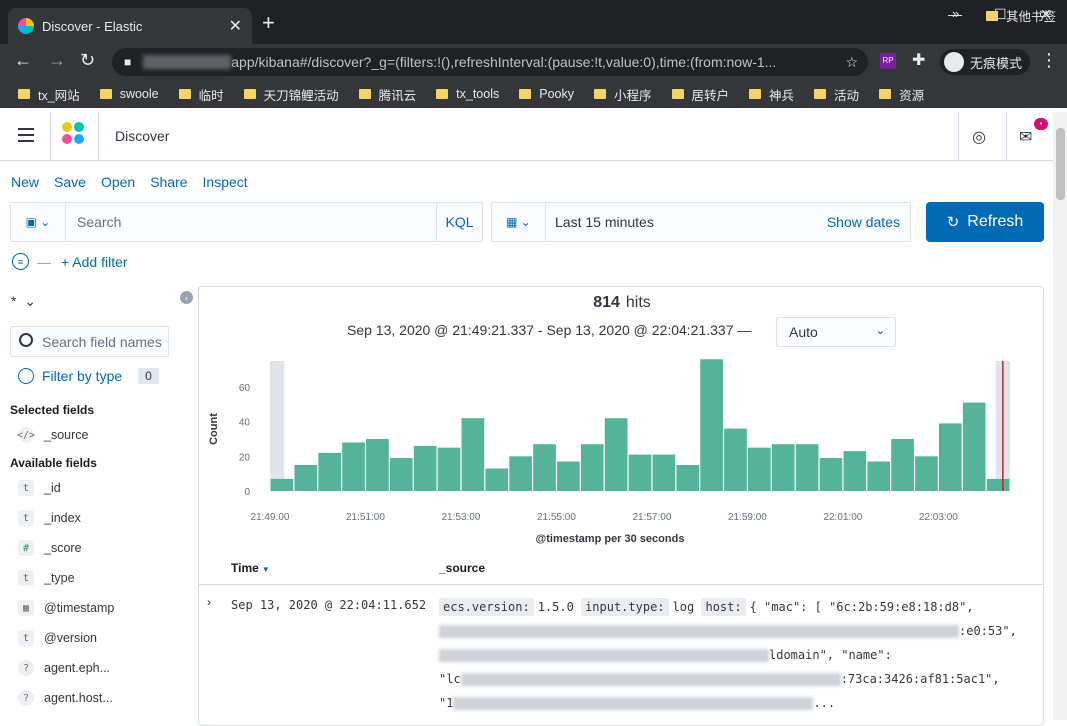 The width and height of the screenshot is (1067, 726). Describe the element at coordinates (901, 94) in the screenshot. I see `bookmark-item: 资源` at that location.